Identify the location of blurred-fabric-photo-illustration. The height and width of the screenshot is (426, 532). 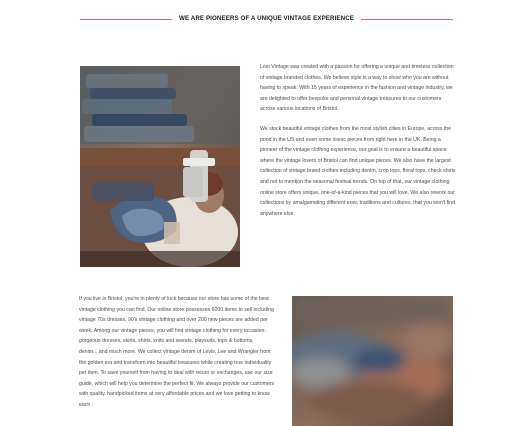
(372, 361).